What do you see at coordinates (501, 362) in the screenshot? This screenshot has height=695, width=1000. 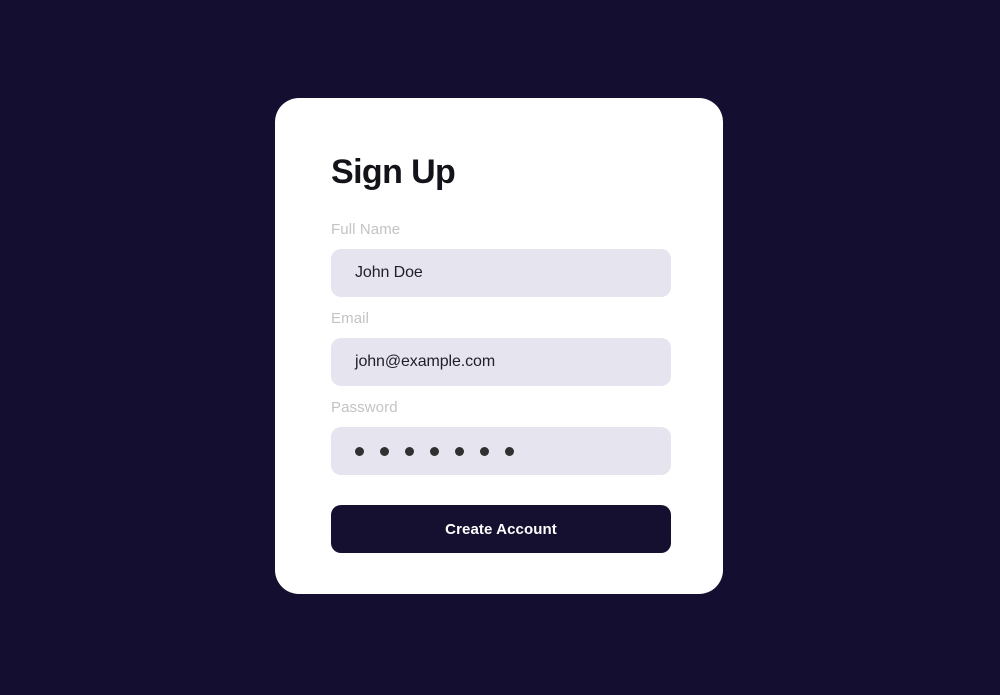 I see `email-input: john@example.com` at bounding box center [501, 362].